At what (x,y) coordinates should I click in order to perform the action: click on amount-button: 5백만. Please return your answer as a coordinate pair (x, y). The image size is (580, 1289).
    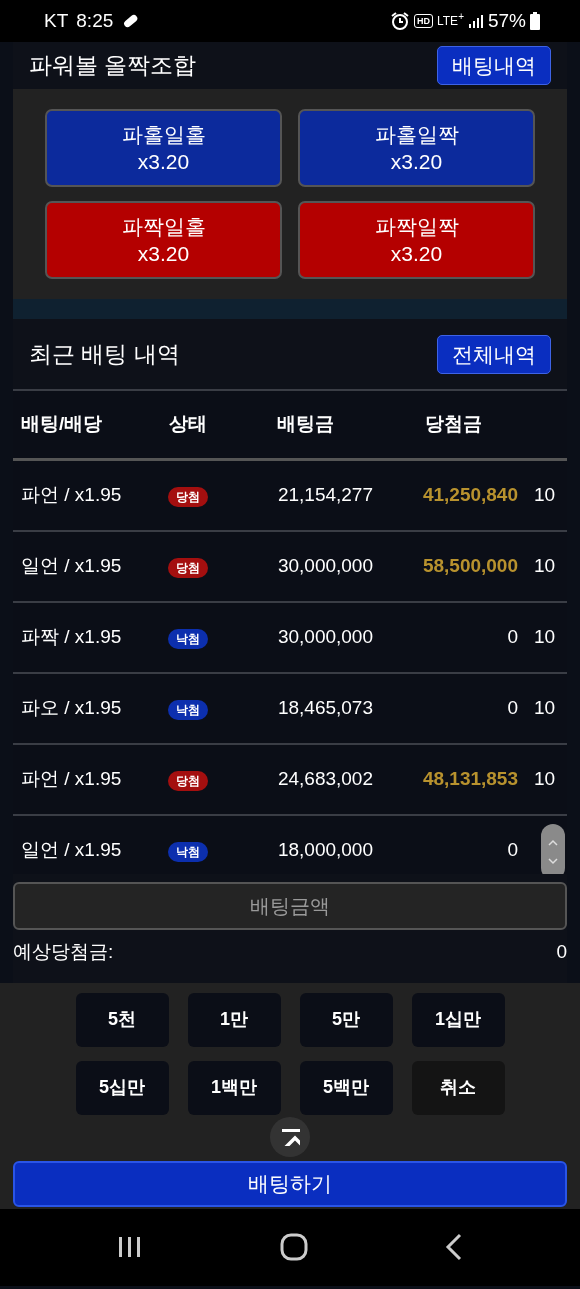
    Looking at the image, I should click on (346, 1087).